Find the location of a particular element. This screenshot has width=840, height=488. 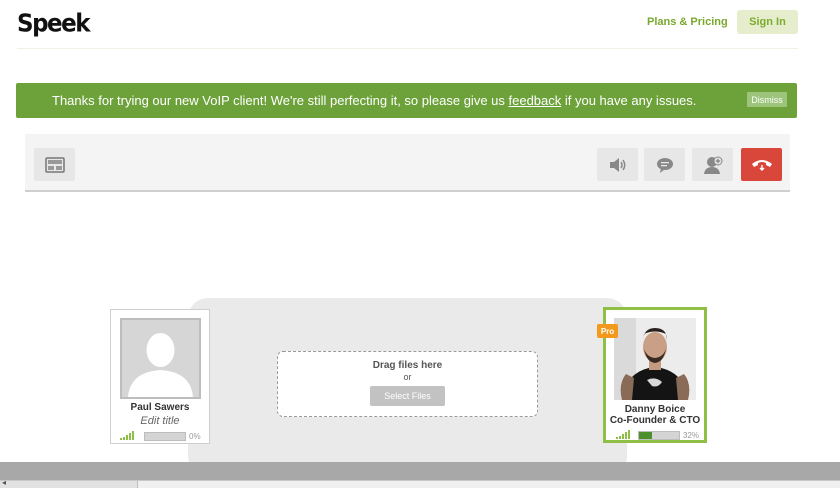

volume-meter-fill is located at coordinates (645, 435).